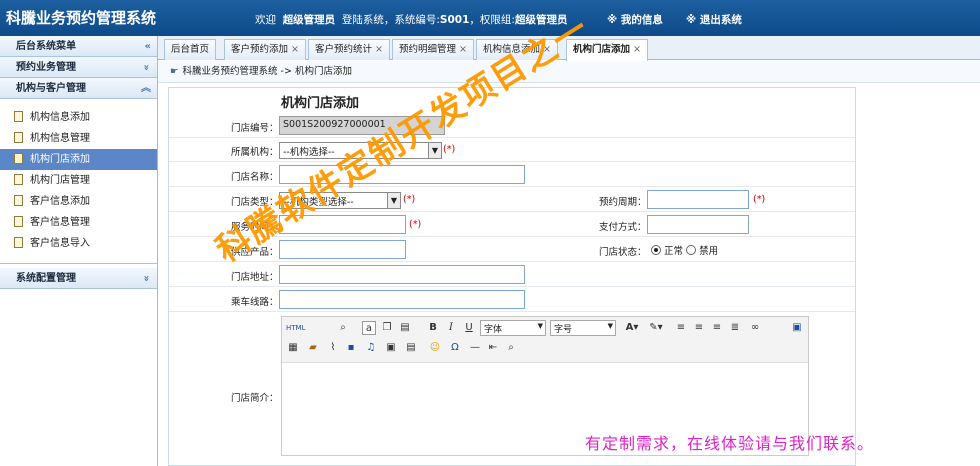 This screenshot has width=980, height=466. What do you see at coordinates (493, 330) in the screenshot?
I see `font-family-value: 字体` at bounding box center [493, 330].